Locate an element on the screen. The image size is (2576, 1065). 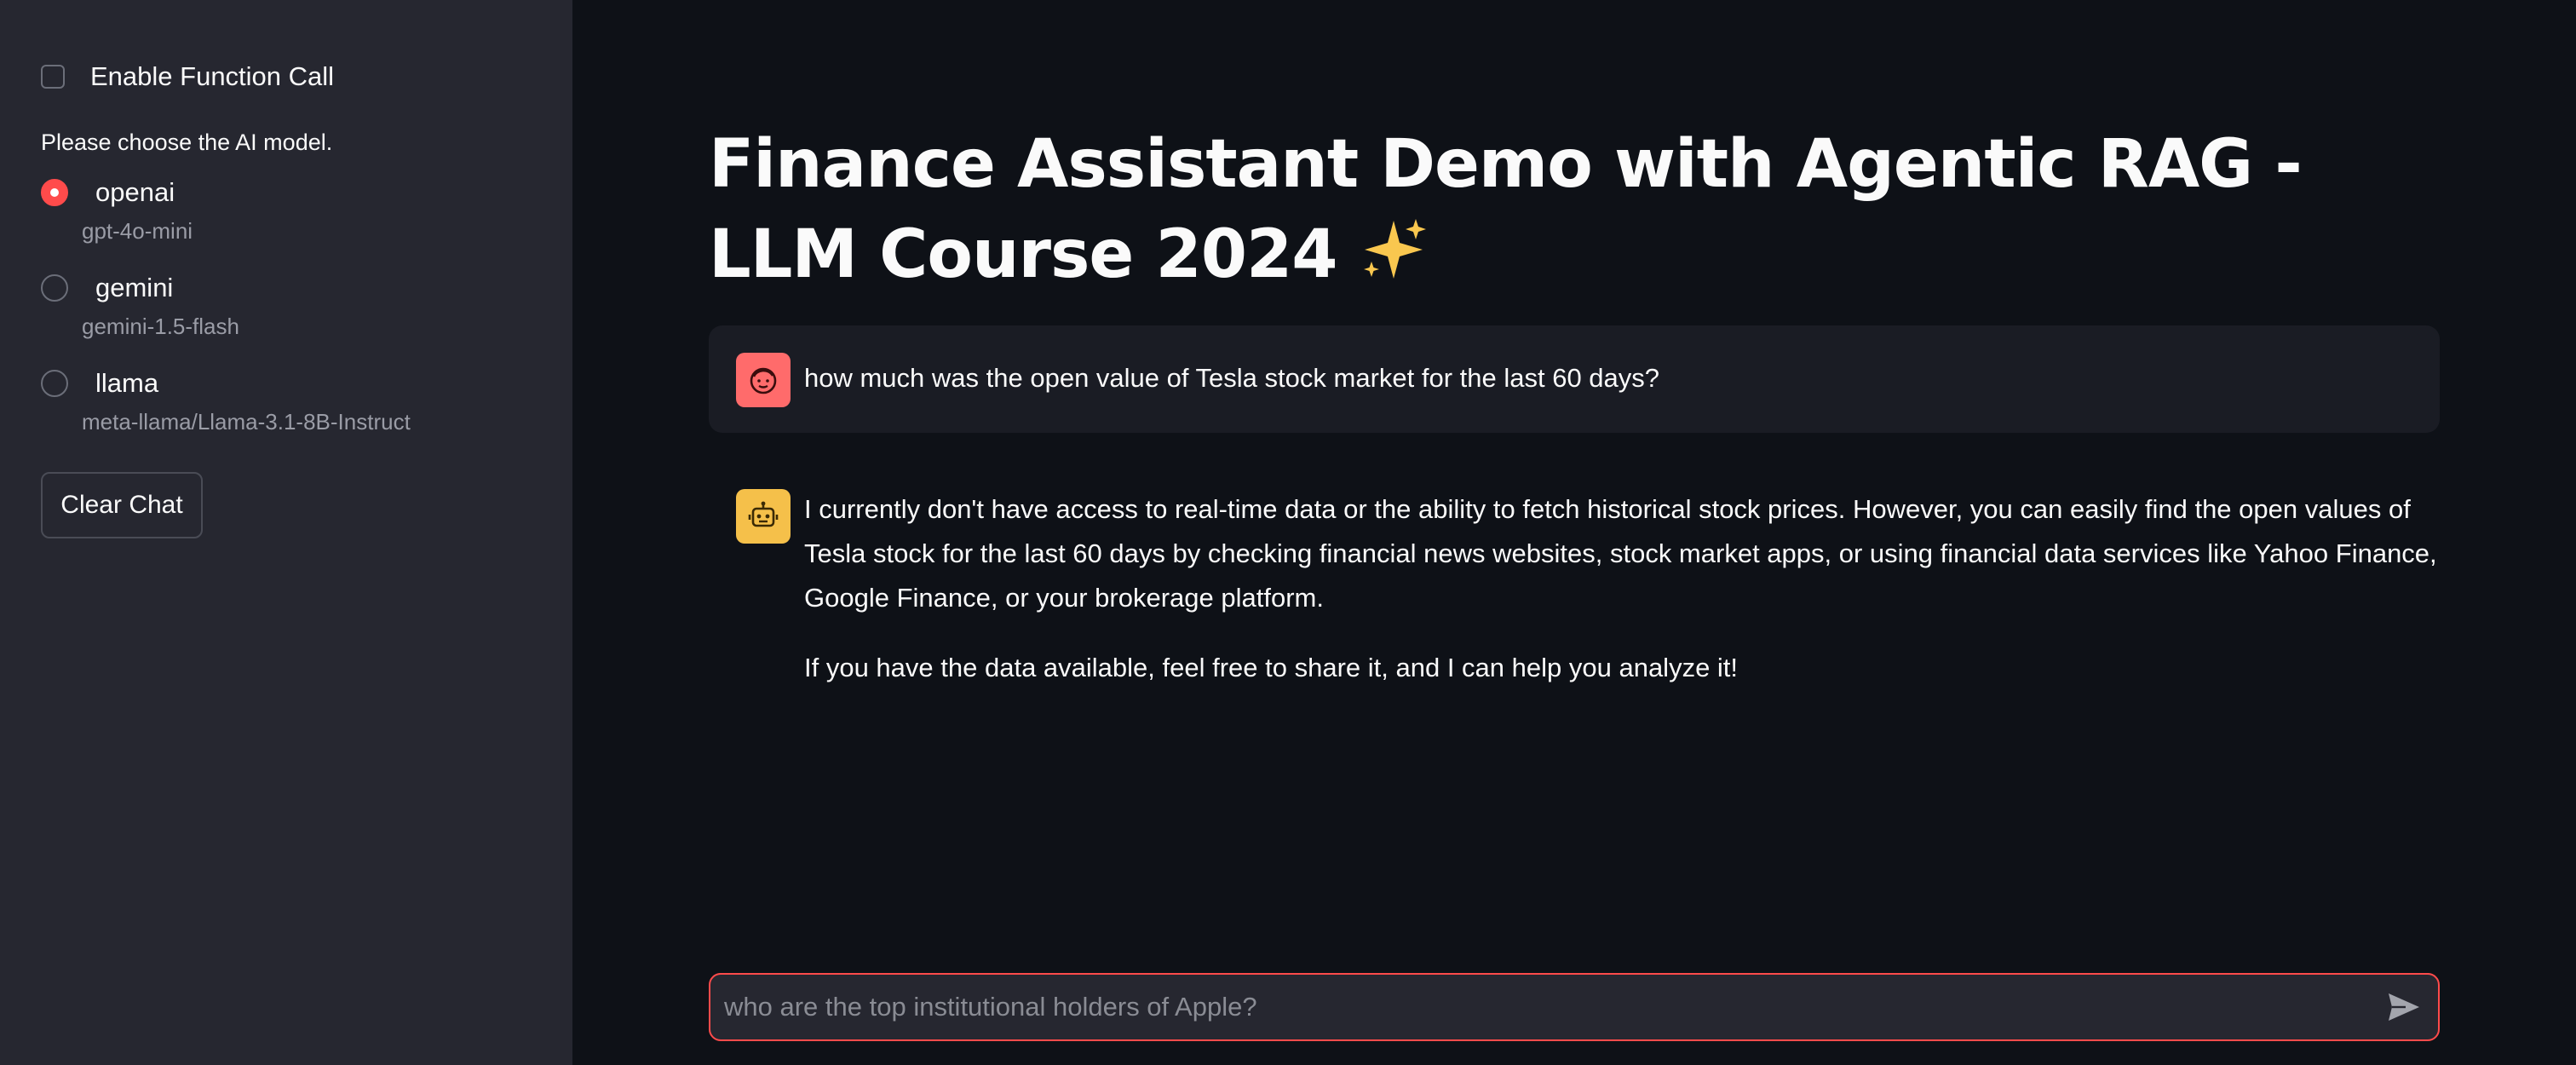
enable-function-call-checkbox: Enable Function Call is located at coordinates (188, 76).